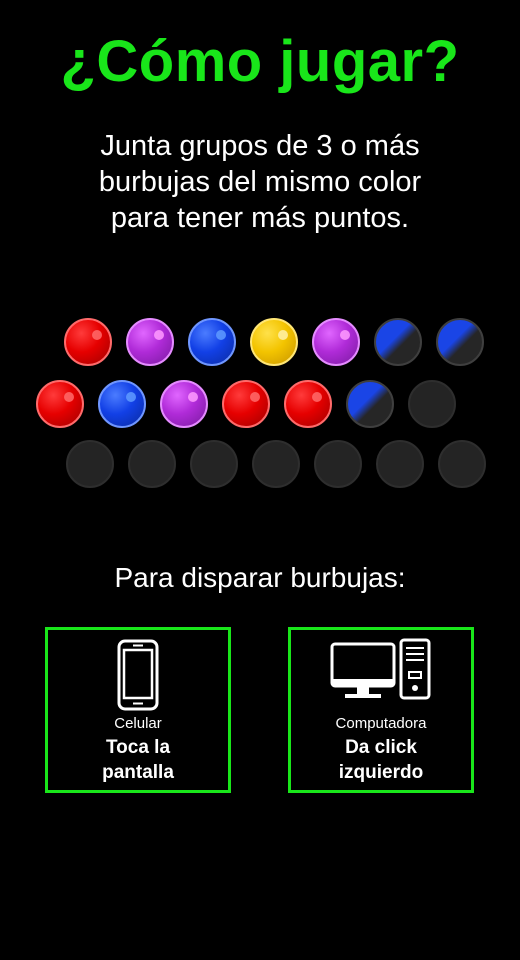  I want to click on intro-line-1: Junta grupos de 3 o más, so click(260, 146).